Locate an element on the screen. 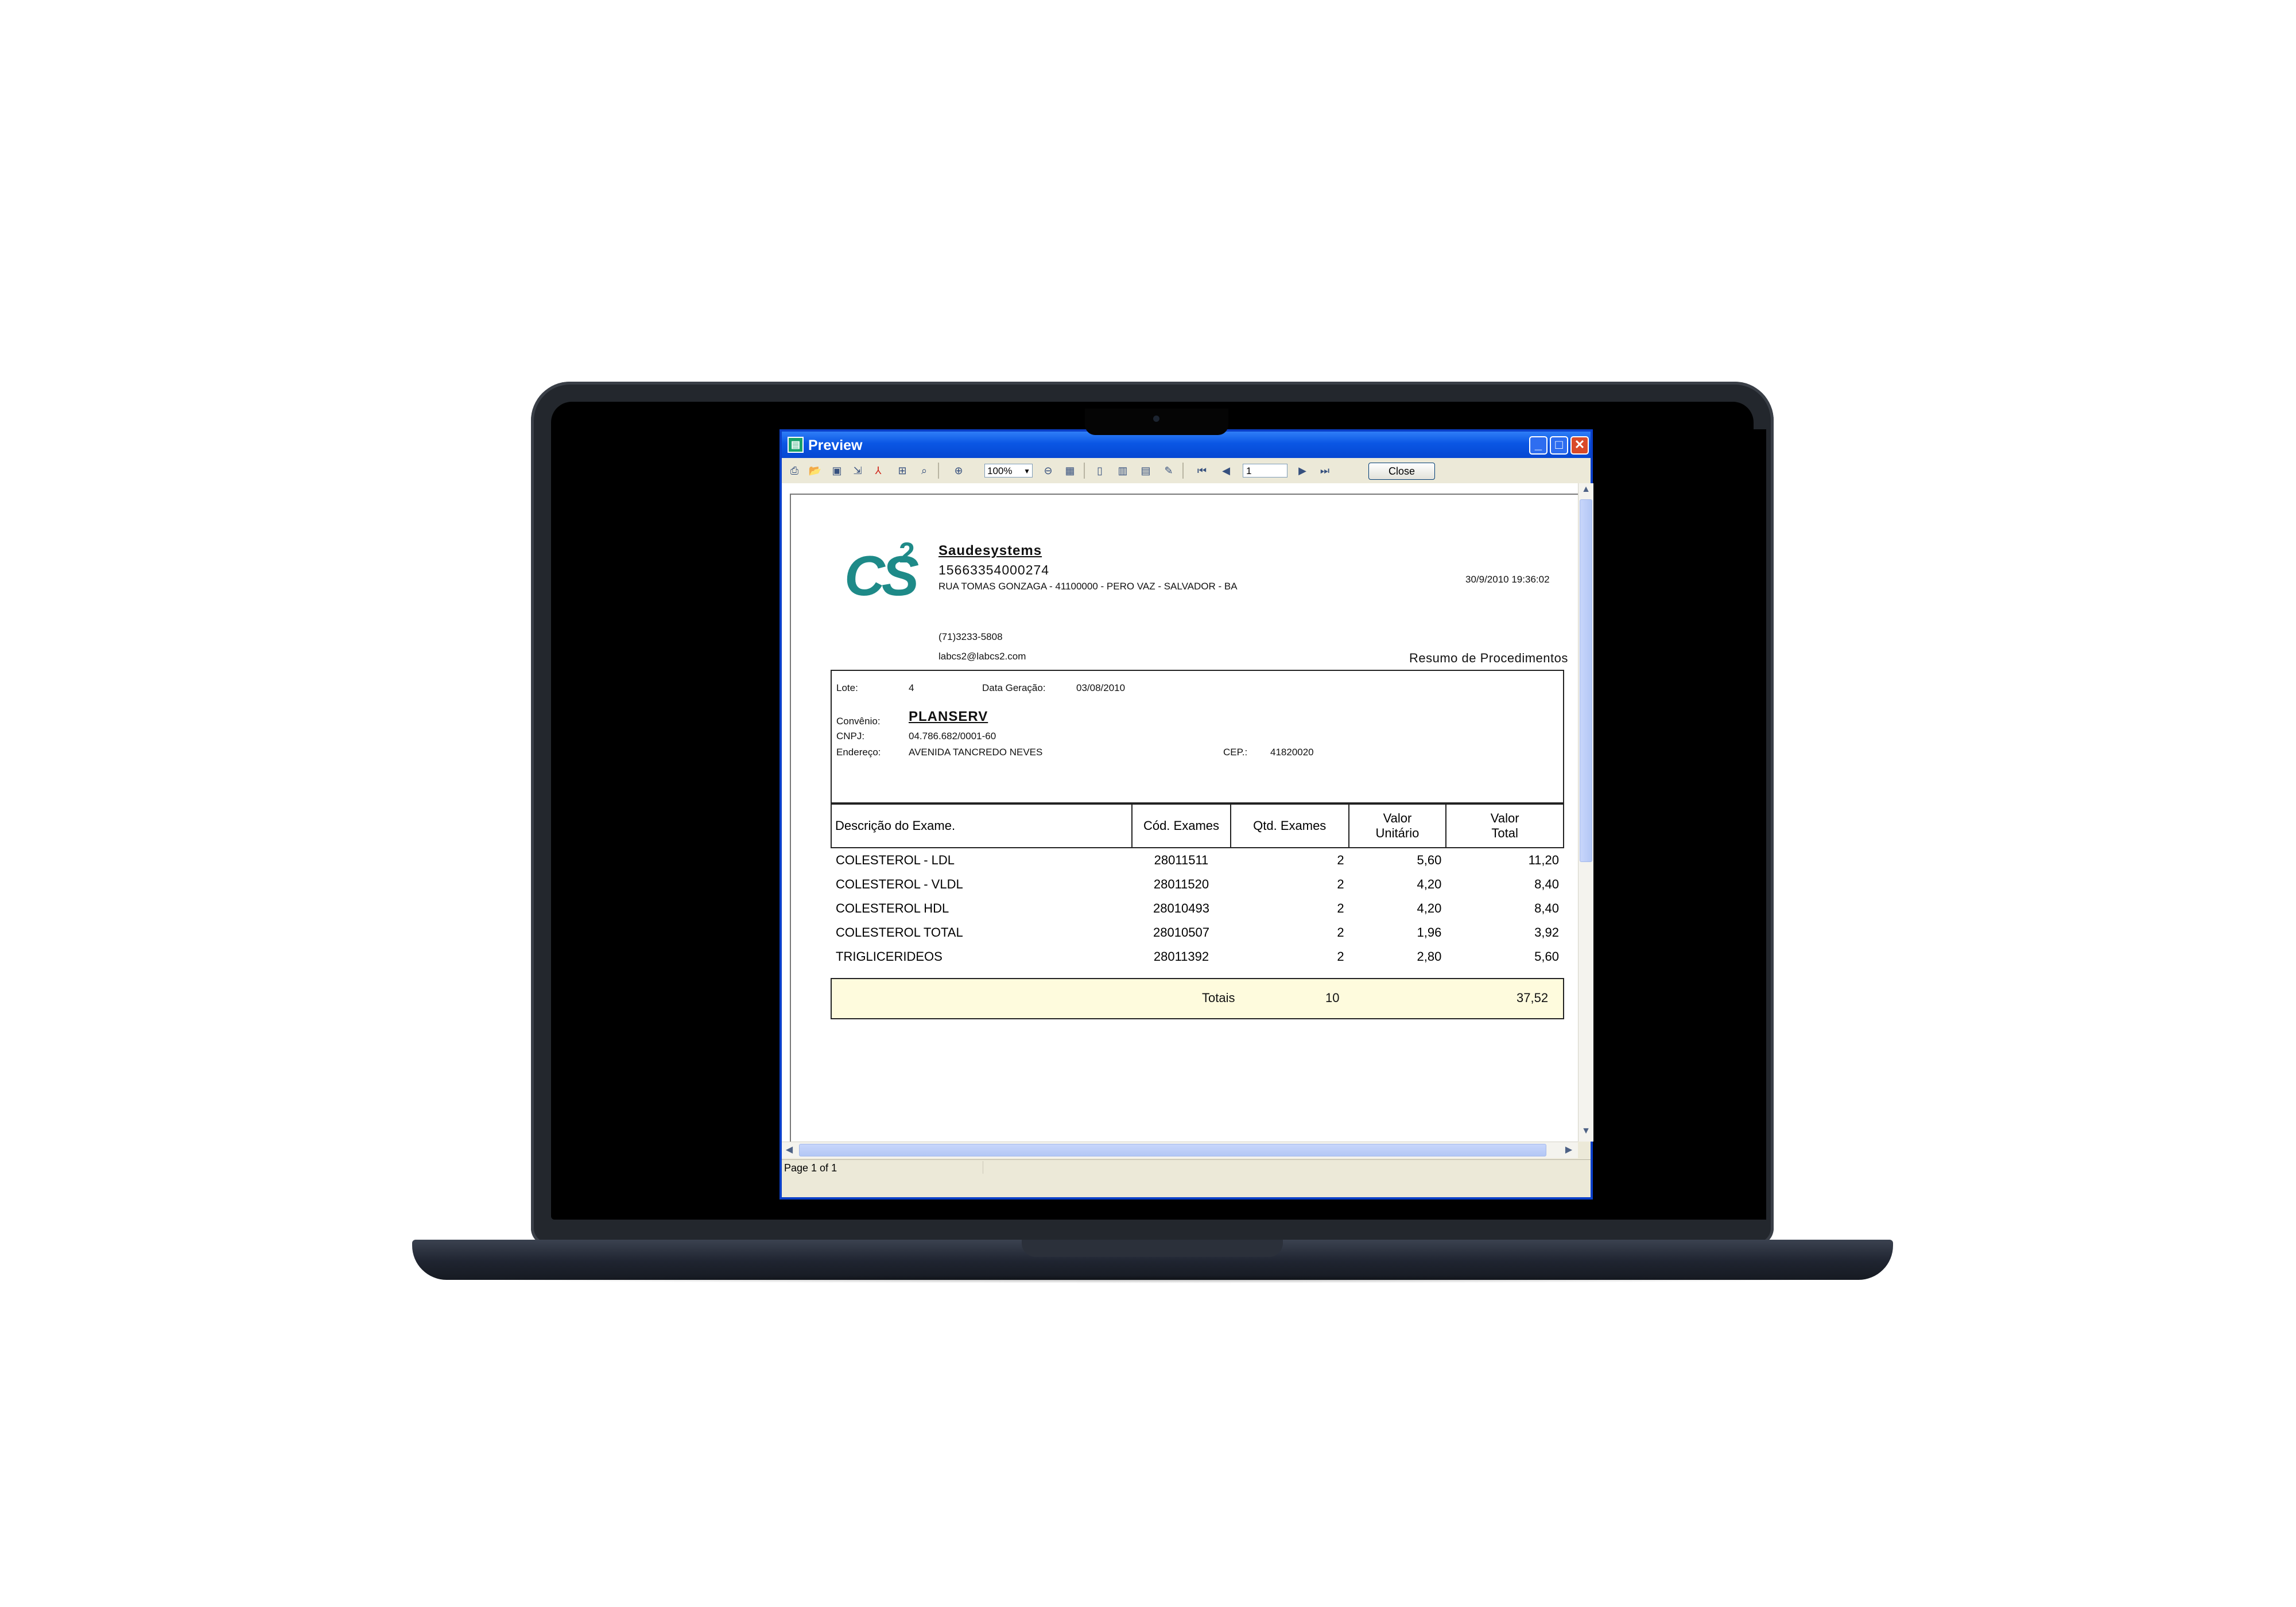  data-geracao-label: Data Geração: is located at coordinates (1014, 687).